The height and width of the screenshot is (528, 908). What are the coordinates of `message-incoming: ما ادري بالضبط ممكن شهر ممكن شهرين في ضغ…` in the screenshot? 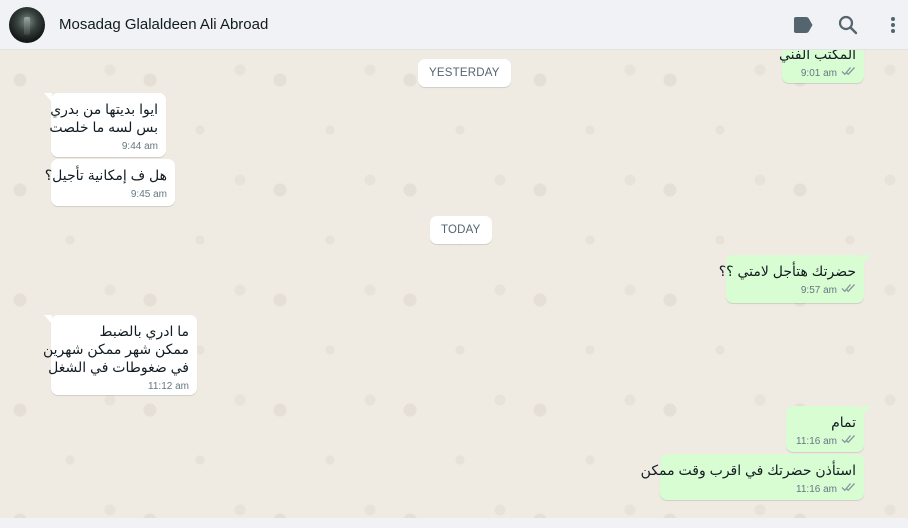 It's located at (119, 355).